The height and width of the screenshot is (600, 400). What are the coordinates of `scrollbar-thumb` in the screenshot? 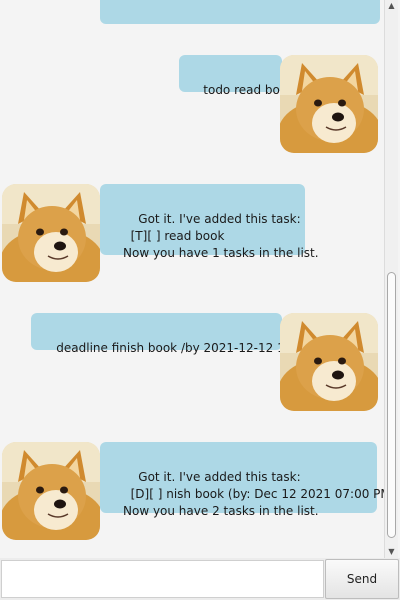 It's located at (391, 405).